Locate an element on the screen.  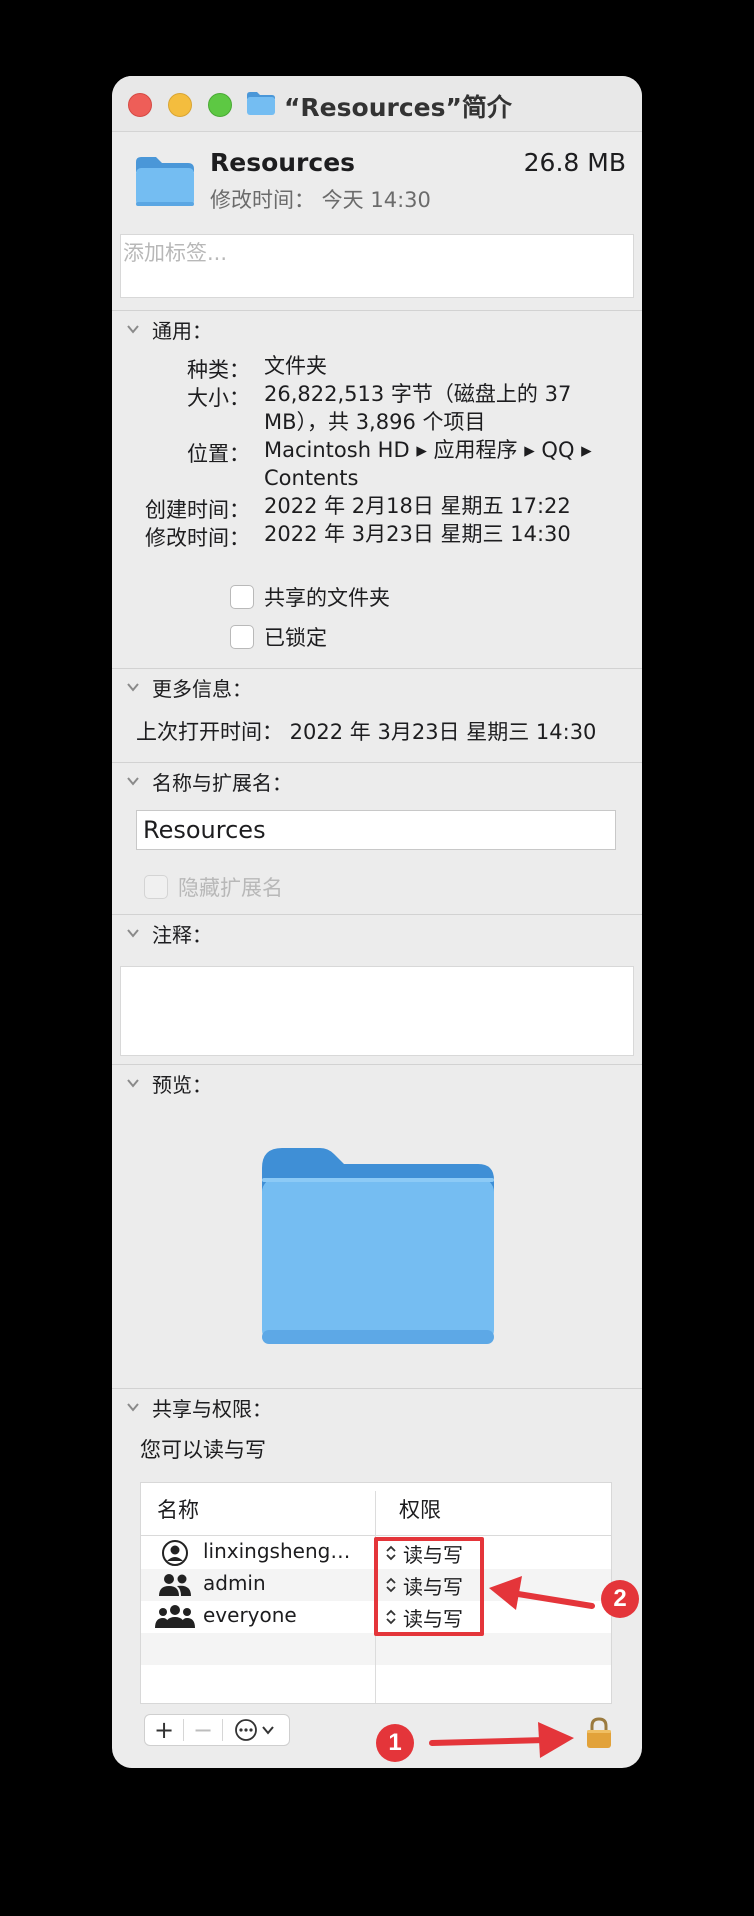
permissions-toolbar: + − is located at coordinates (217, 1730).